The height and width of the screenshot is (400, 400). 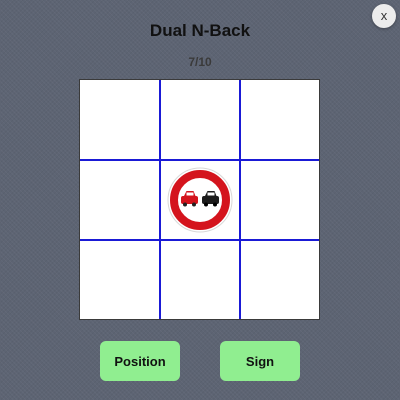 I want to click on no-overtaking-sign-icon, so click(x=200, y=200).